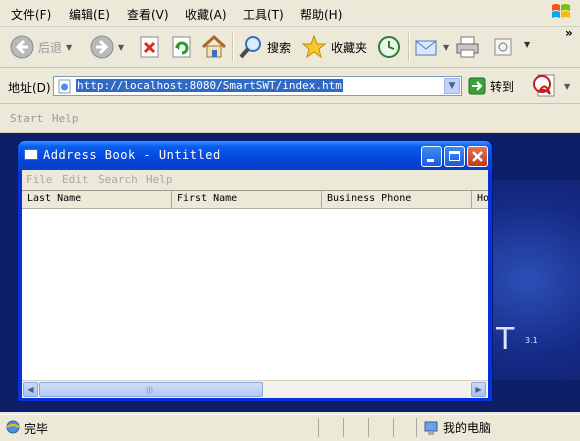 Image resolution: width=580 pixels, height=441 pixels. Describe the element at coordinates (265, 47) in the screenshot. I see `search-button: 搜索` at that location.